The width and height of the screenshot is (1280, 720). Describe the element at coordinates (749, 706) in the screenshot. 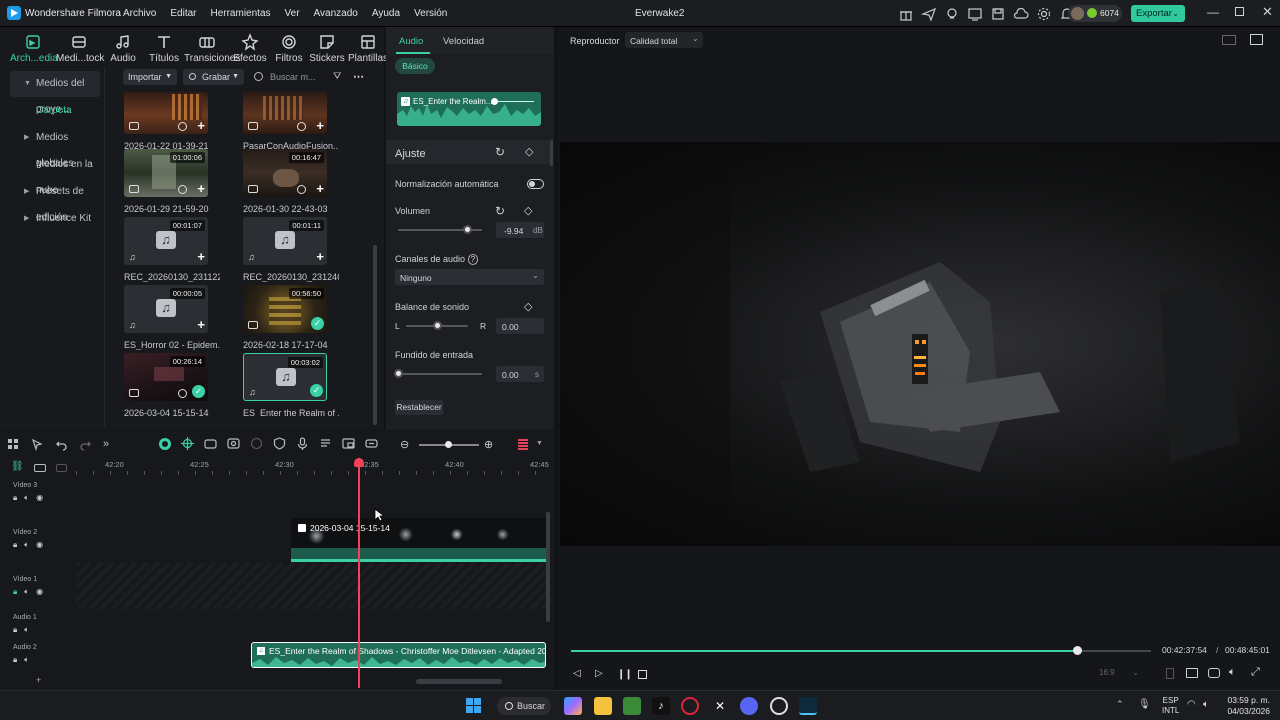

I see `discord-icon` at that location.